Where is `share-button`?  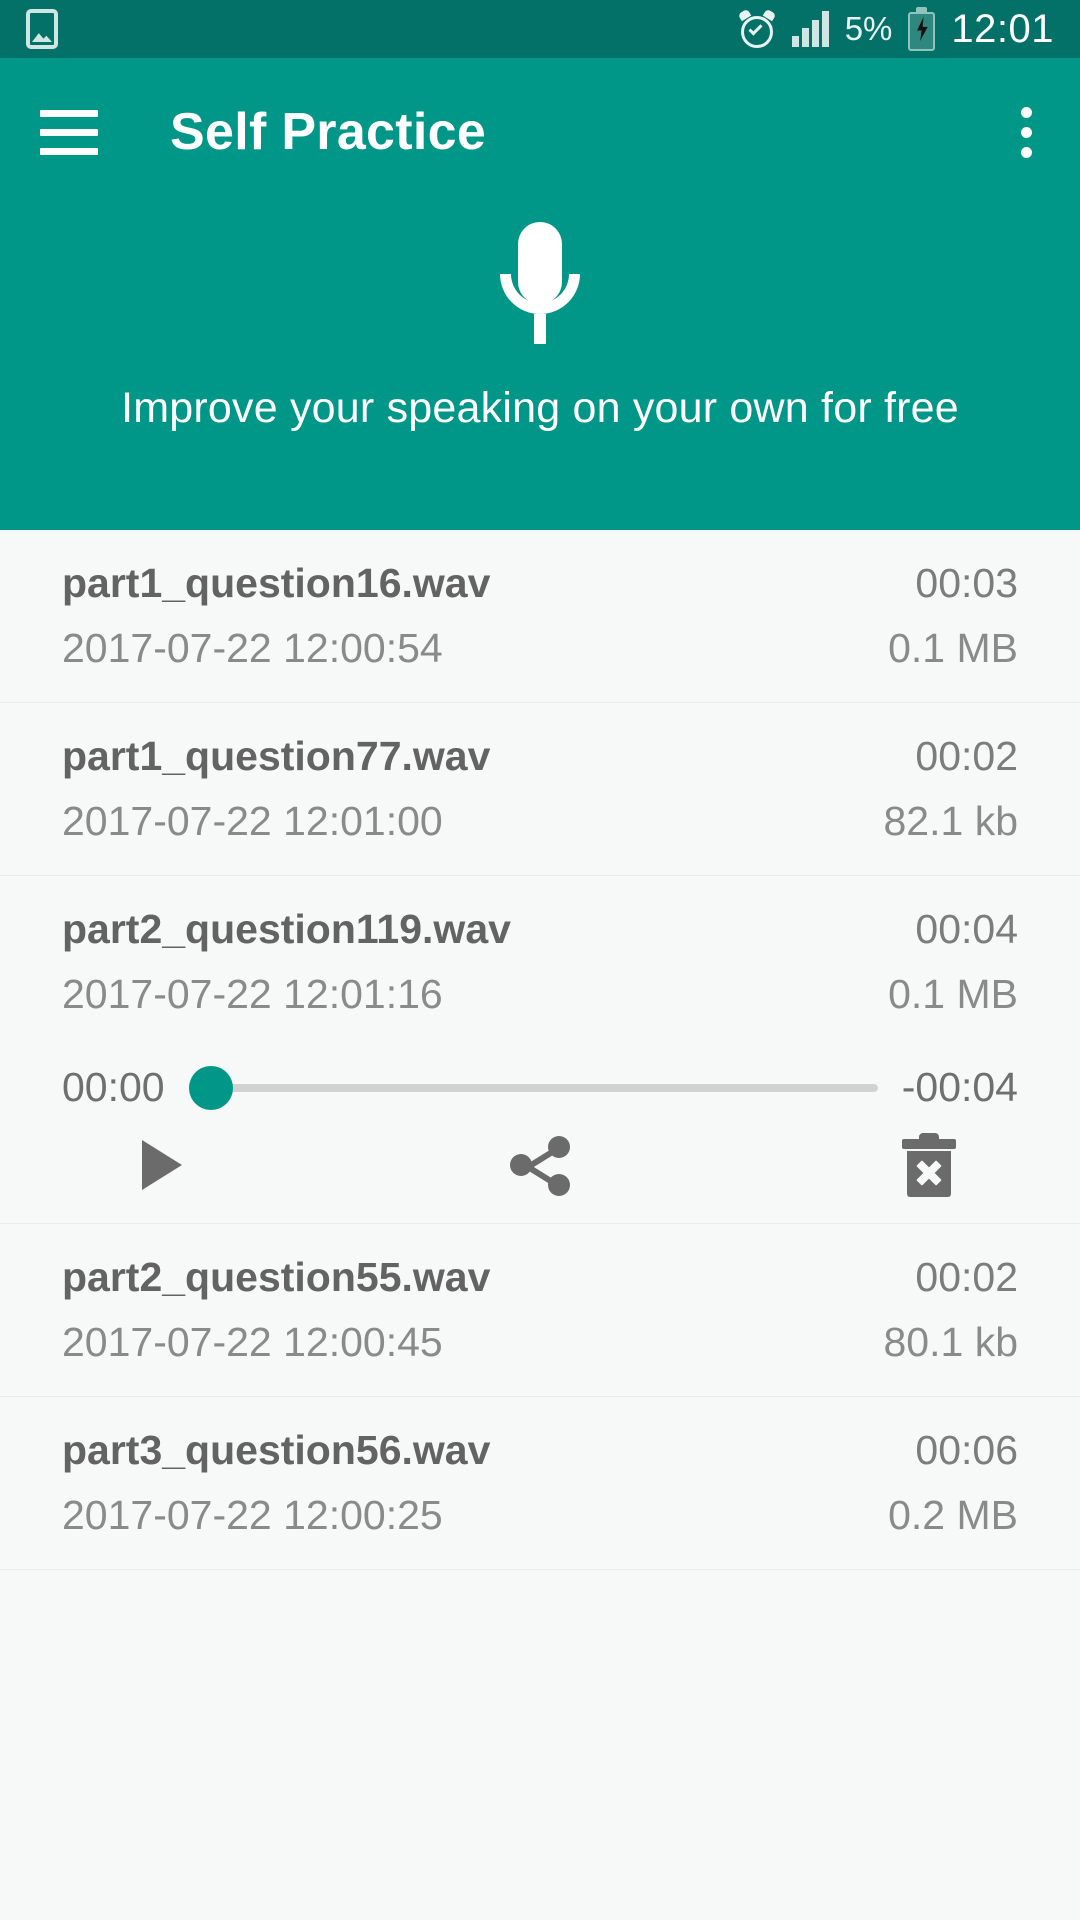 share-button is located at coordinates (541, 1165).